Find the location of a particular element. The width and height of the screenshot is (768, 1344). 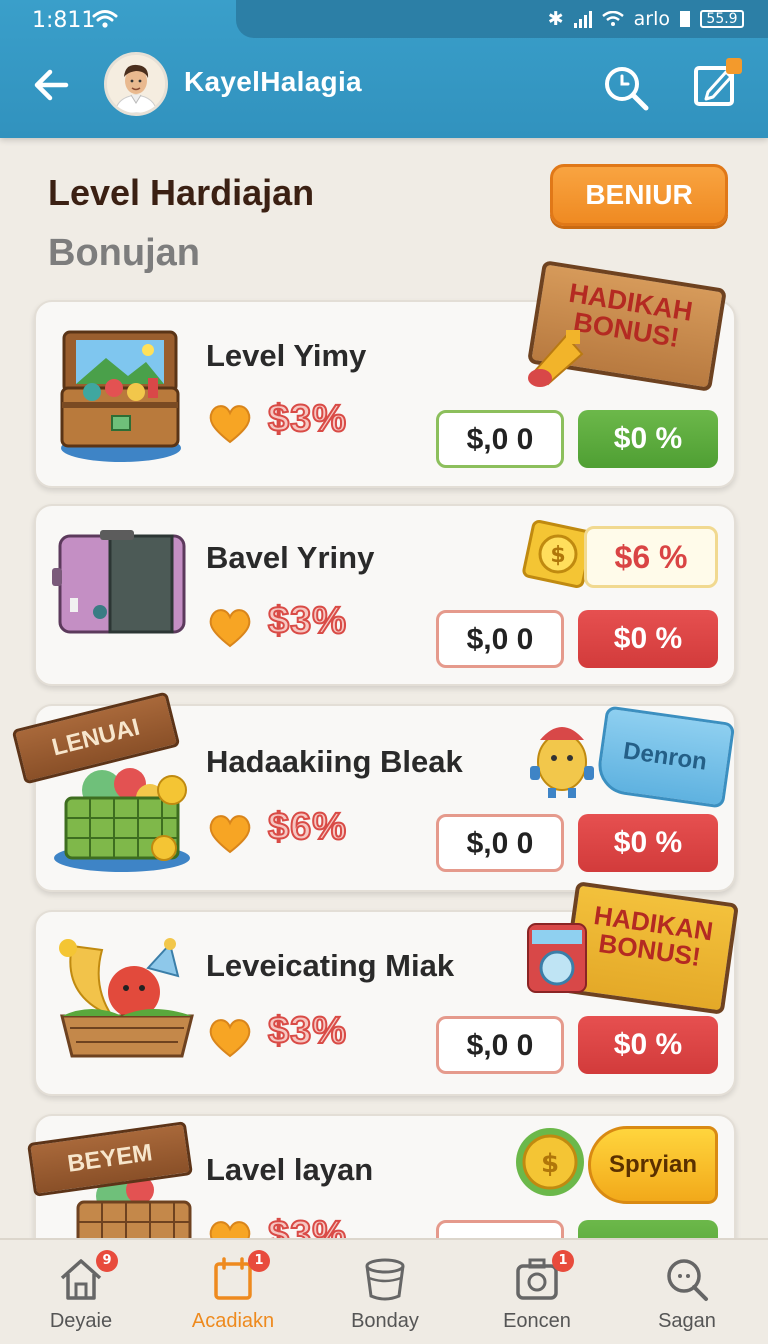

card-percent: $6% is located at coordinates (307, 827).